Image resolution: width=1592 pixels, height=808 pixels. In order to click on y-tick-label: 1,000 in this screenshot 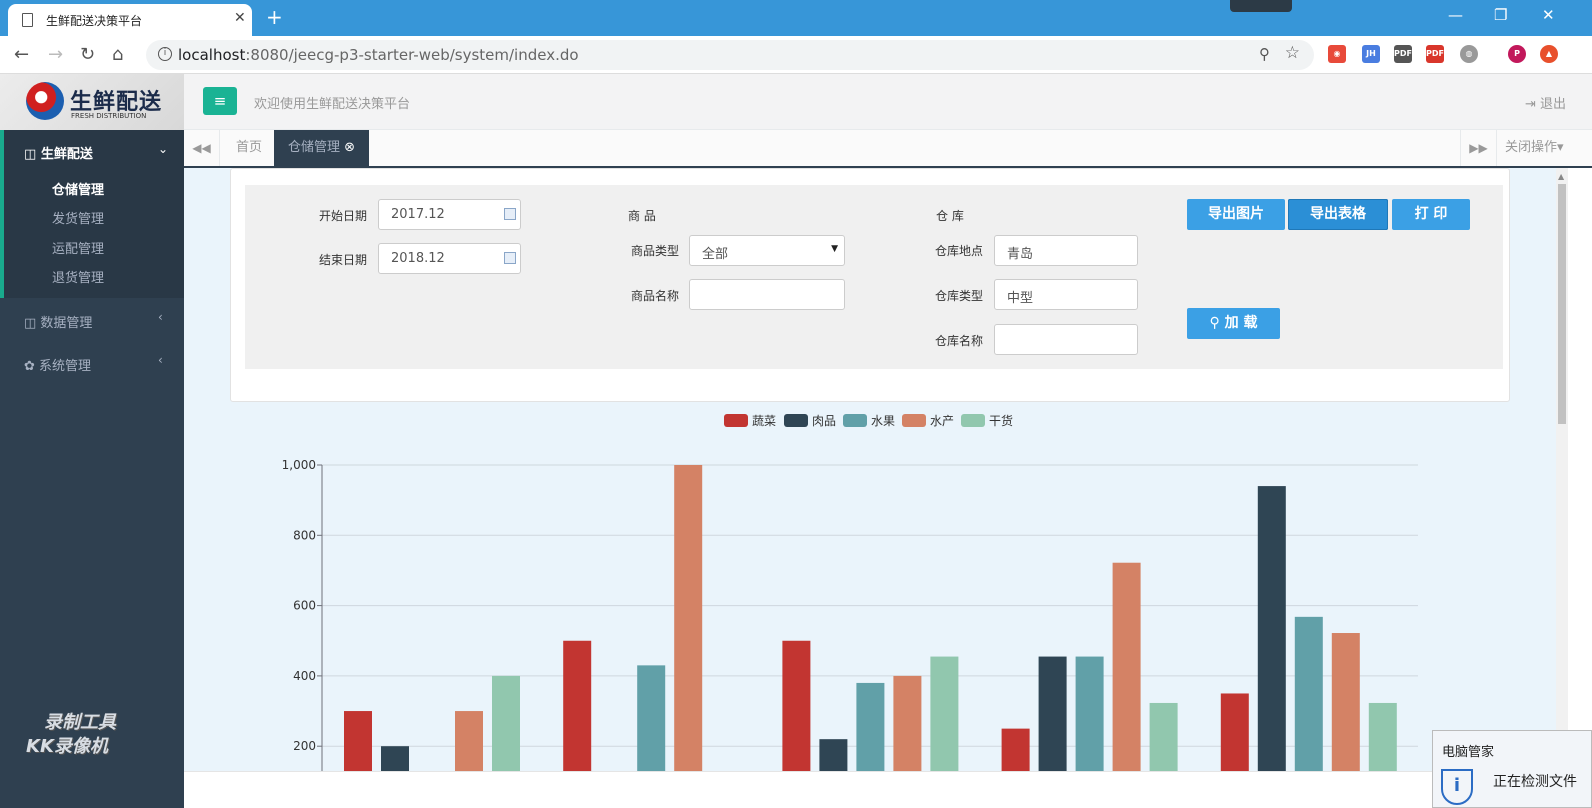, I will do `click(299, 465)`.